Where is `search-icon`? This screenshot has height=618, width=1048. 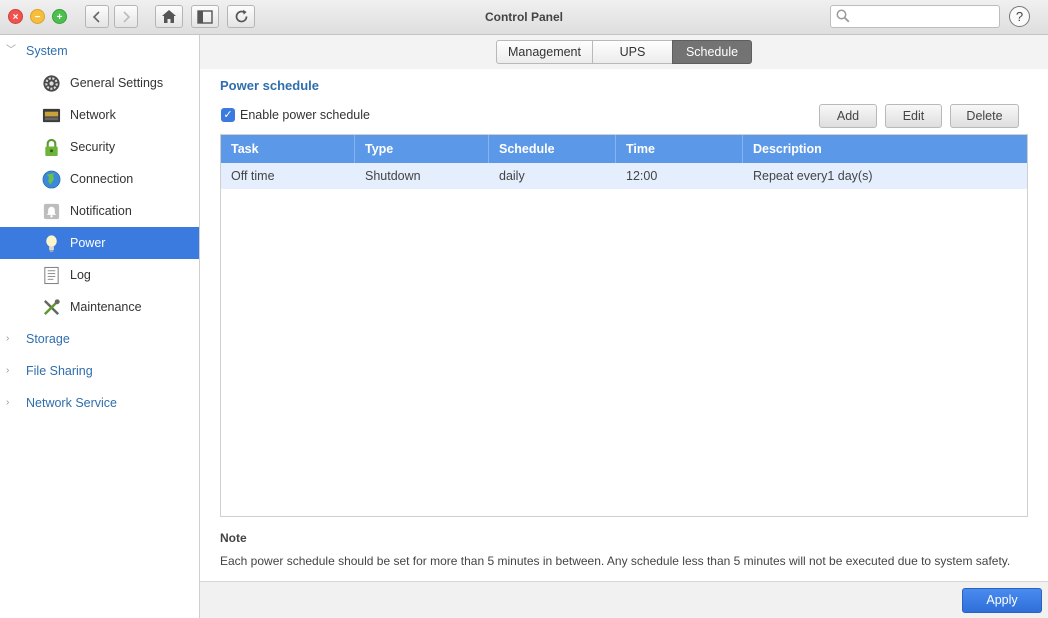
search-icon is located at coordinates (843, 16).